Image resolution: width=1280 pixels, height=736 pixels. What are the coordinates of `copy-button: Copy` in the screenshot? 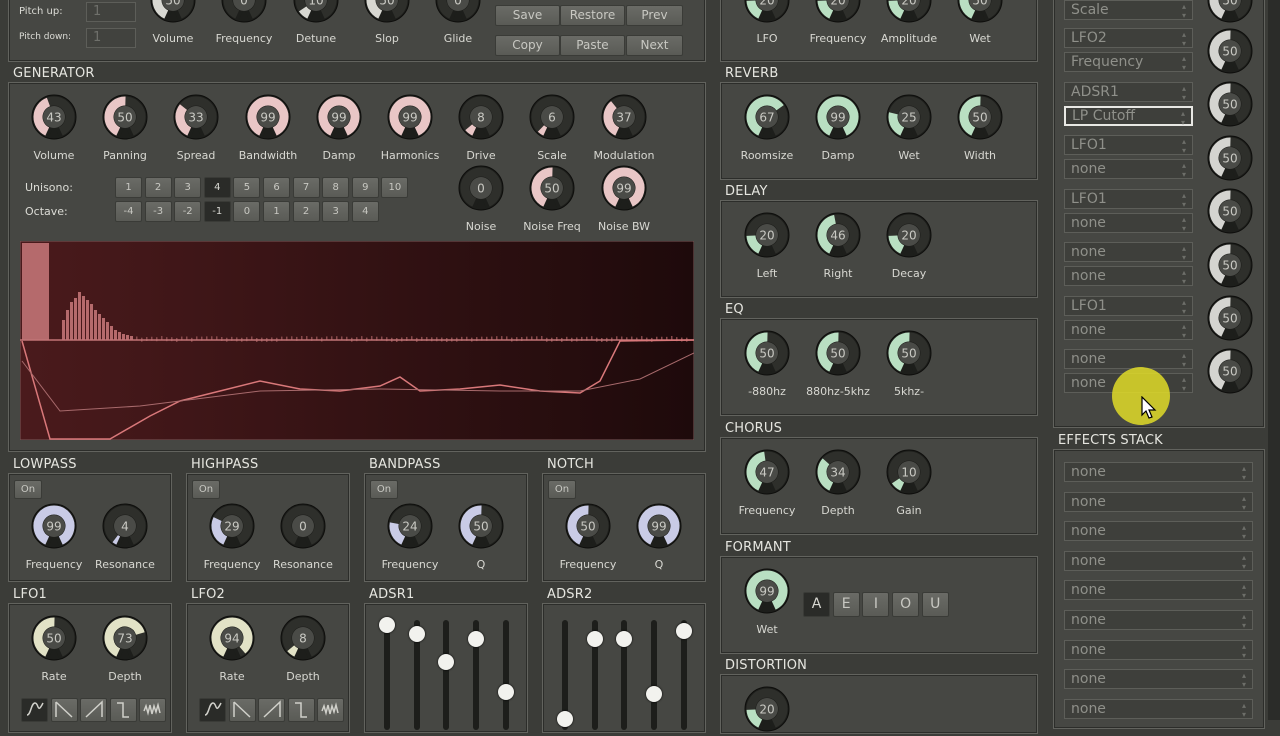 It's located at (527, 45).